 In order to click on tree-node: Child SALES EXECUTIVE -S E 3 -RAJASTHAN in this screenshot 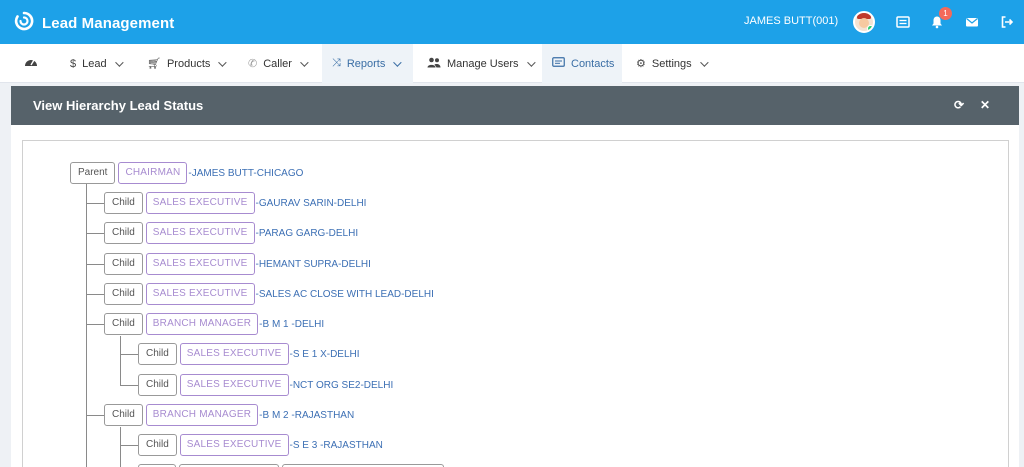, I will do `click(260, 445)`.